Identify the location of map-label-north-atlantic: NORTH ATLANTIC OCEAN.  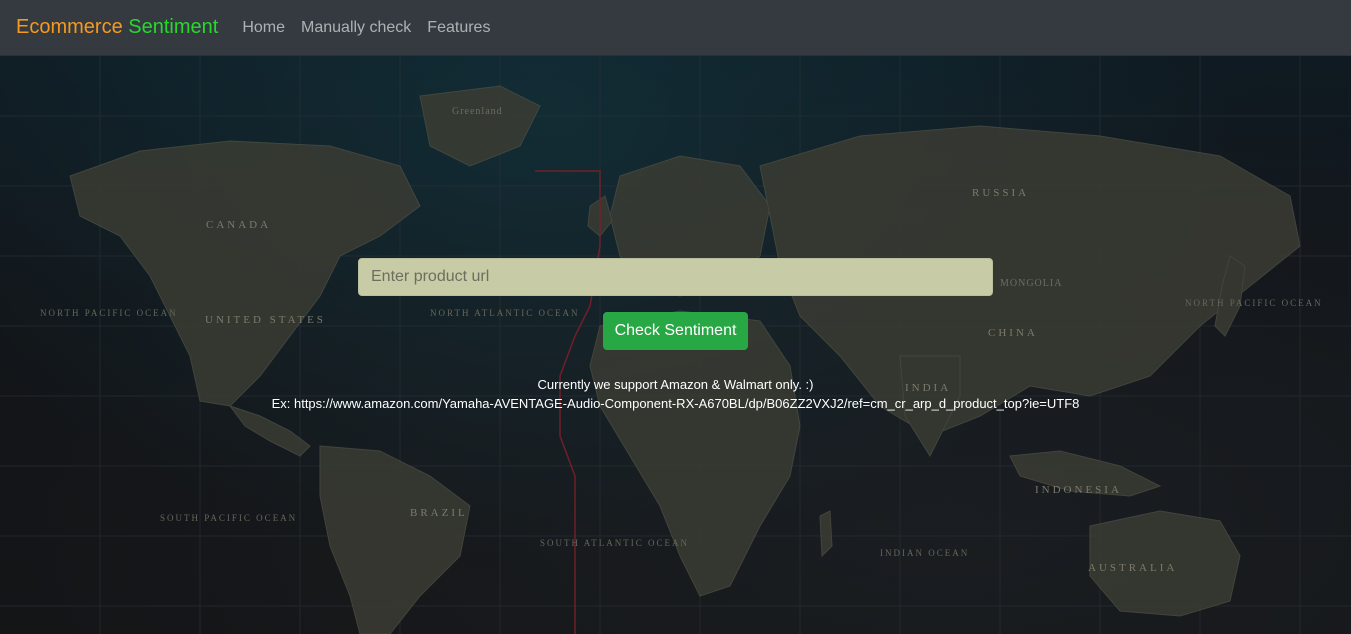
(504, 313).